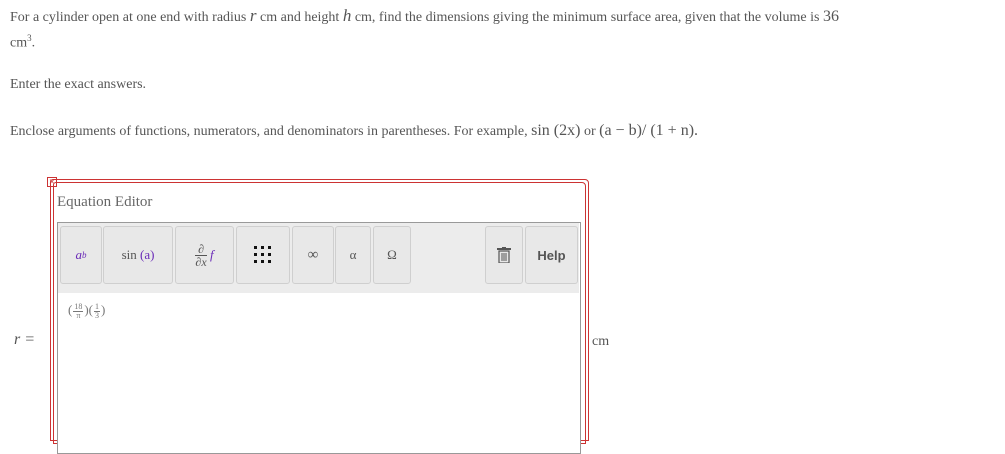 The image size is (1005, 454). I want to click on question-end: ., so click(33, 43).